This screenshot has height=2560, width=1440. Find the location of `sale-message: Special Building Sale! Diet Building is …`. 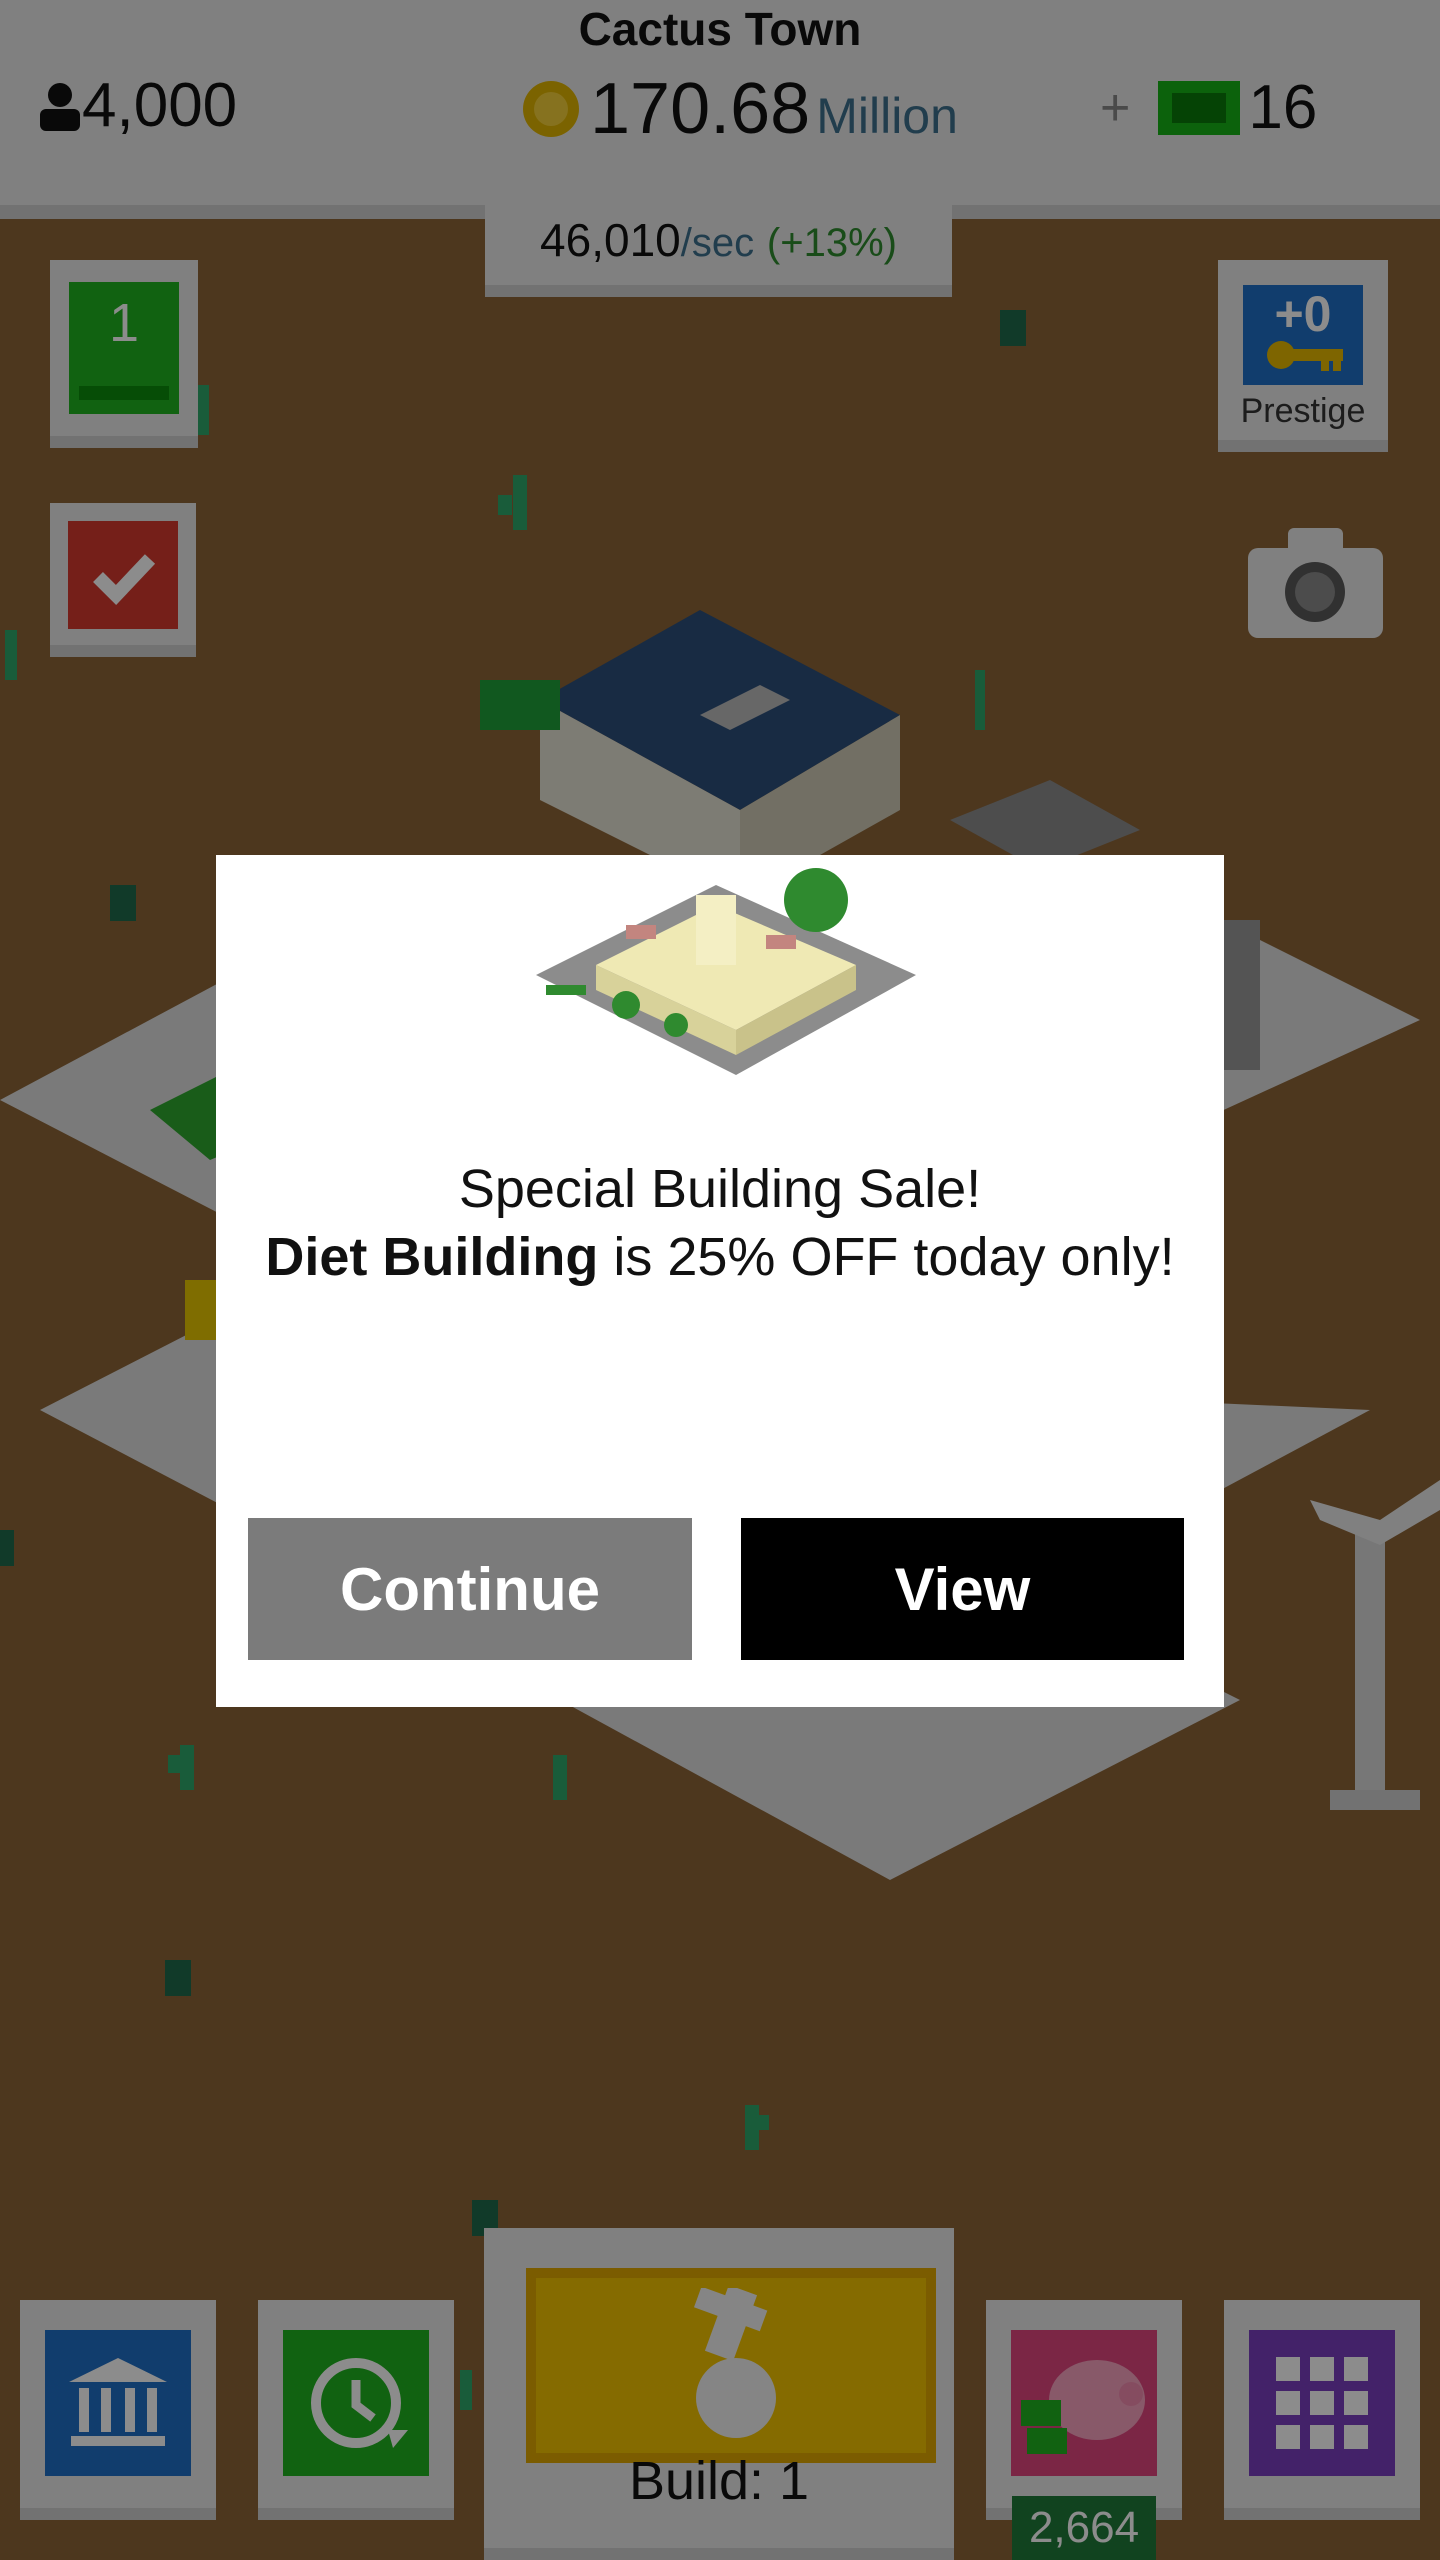

sale-message: Special Building Sale! Diet Building is … is located at coordinates (720, 1223).